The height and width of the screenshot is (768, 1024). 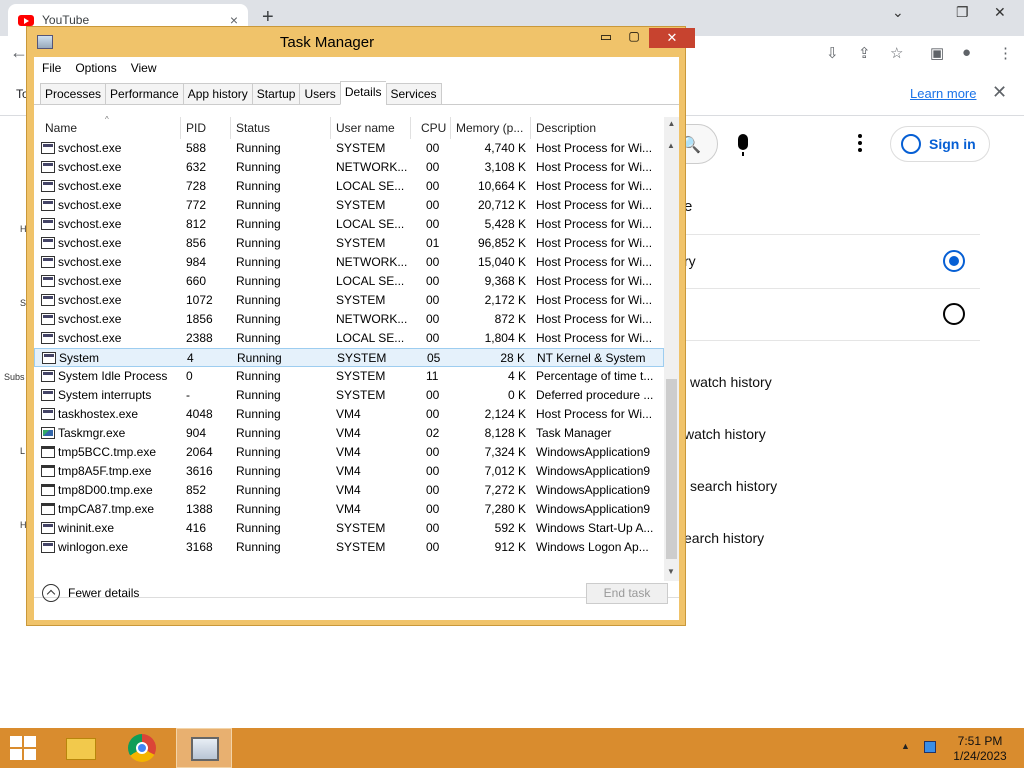 I want to click on column-header-cpu: CPU, so click(x=433, y=128).